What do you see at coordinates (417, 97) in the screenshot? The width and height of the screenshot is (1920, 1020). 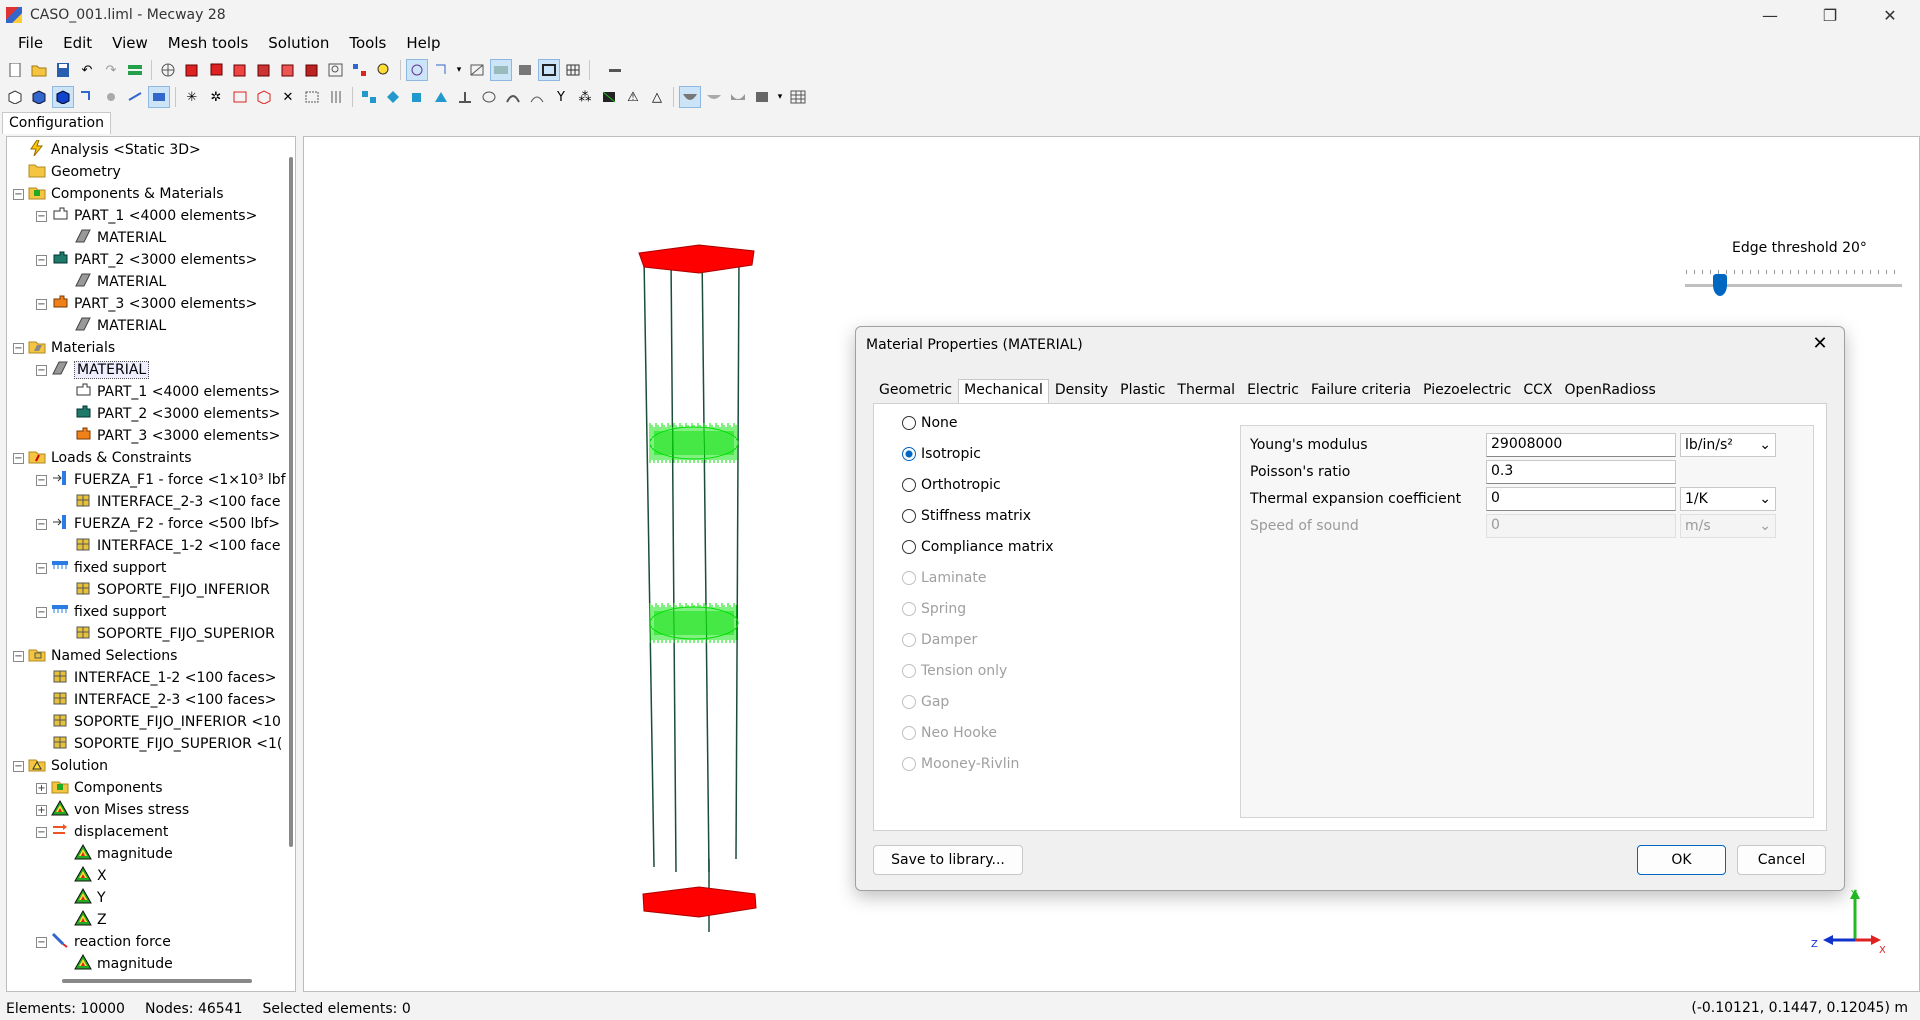 I see `scale-icon` at bounding box center [417, 97].